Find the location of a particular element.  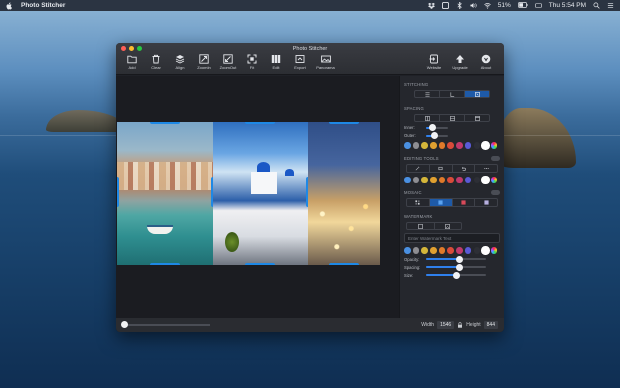

zoom-out-button: ZoomOut is located at coordinates (228, 62).